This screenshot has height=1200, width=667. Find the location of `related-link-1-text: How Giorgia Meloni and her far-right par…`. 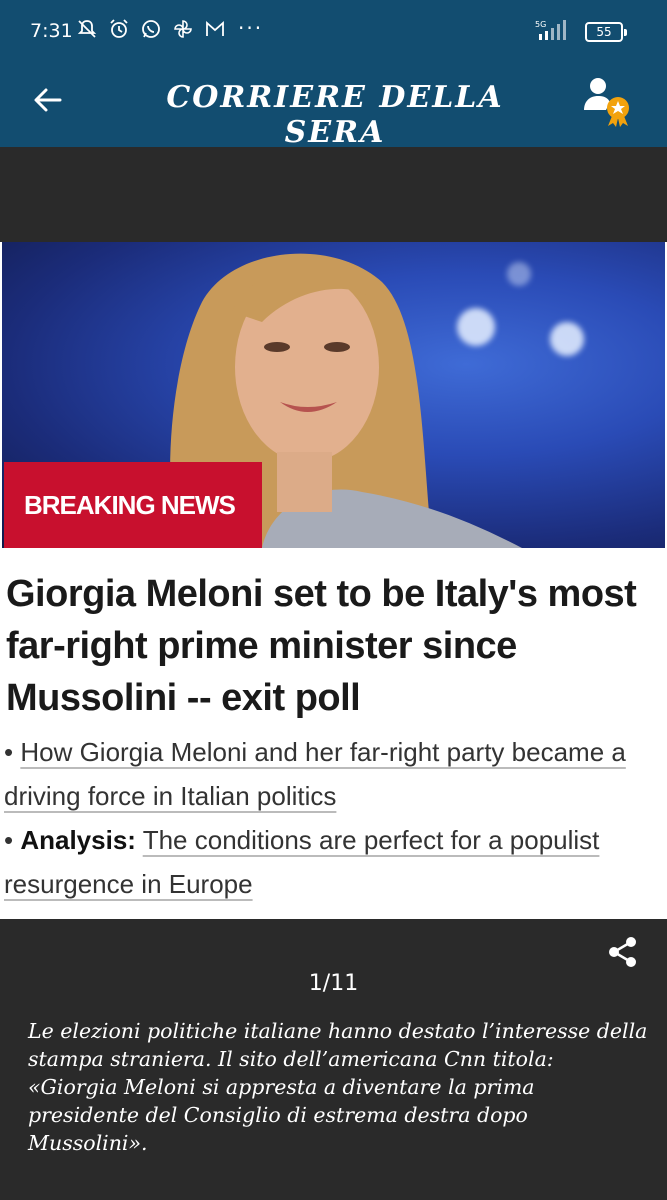

related-link-1-text: How Giorgia Meloni and her far-right par… is located at coordinates (315, 774).